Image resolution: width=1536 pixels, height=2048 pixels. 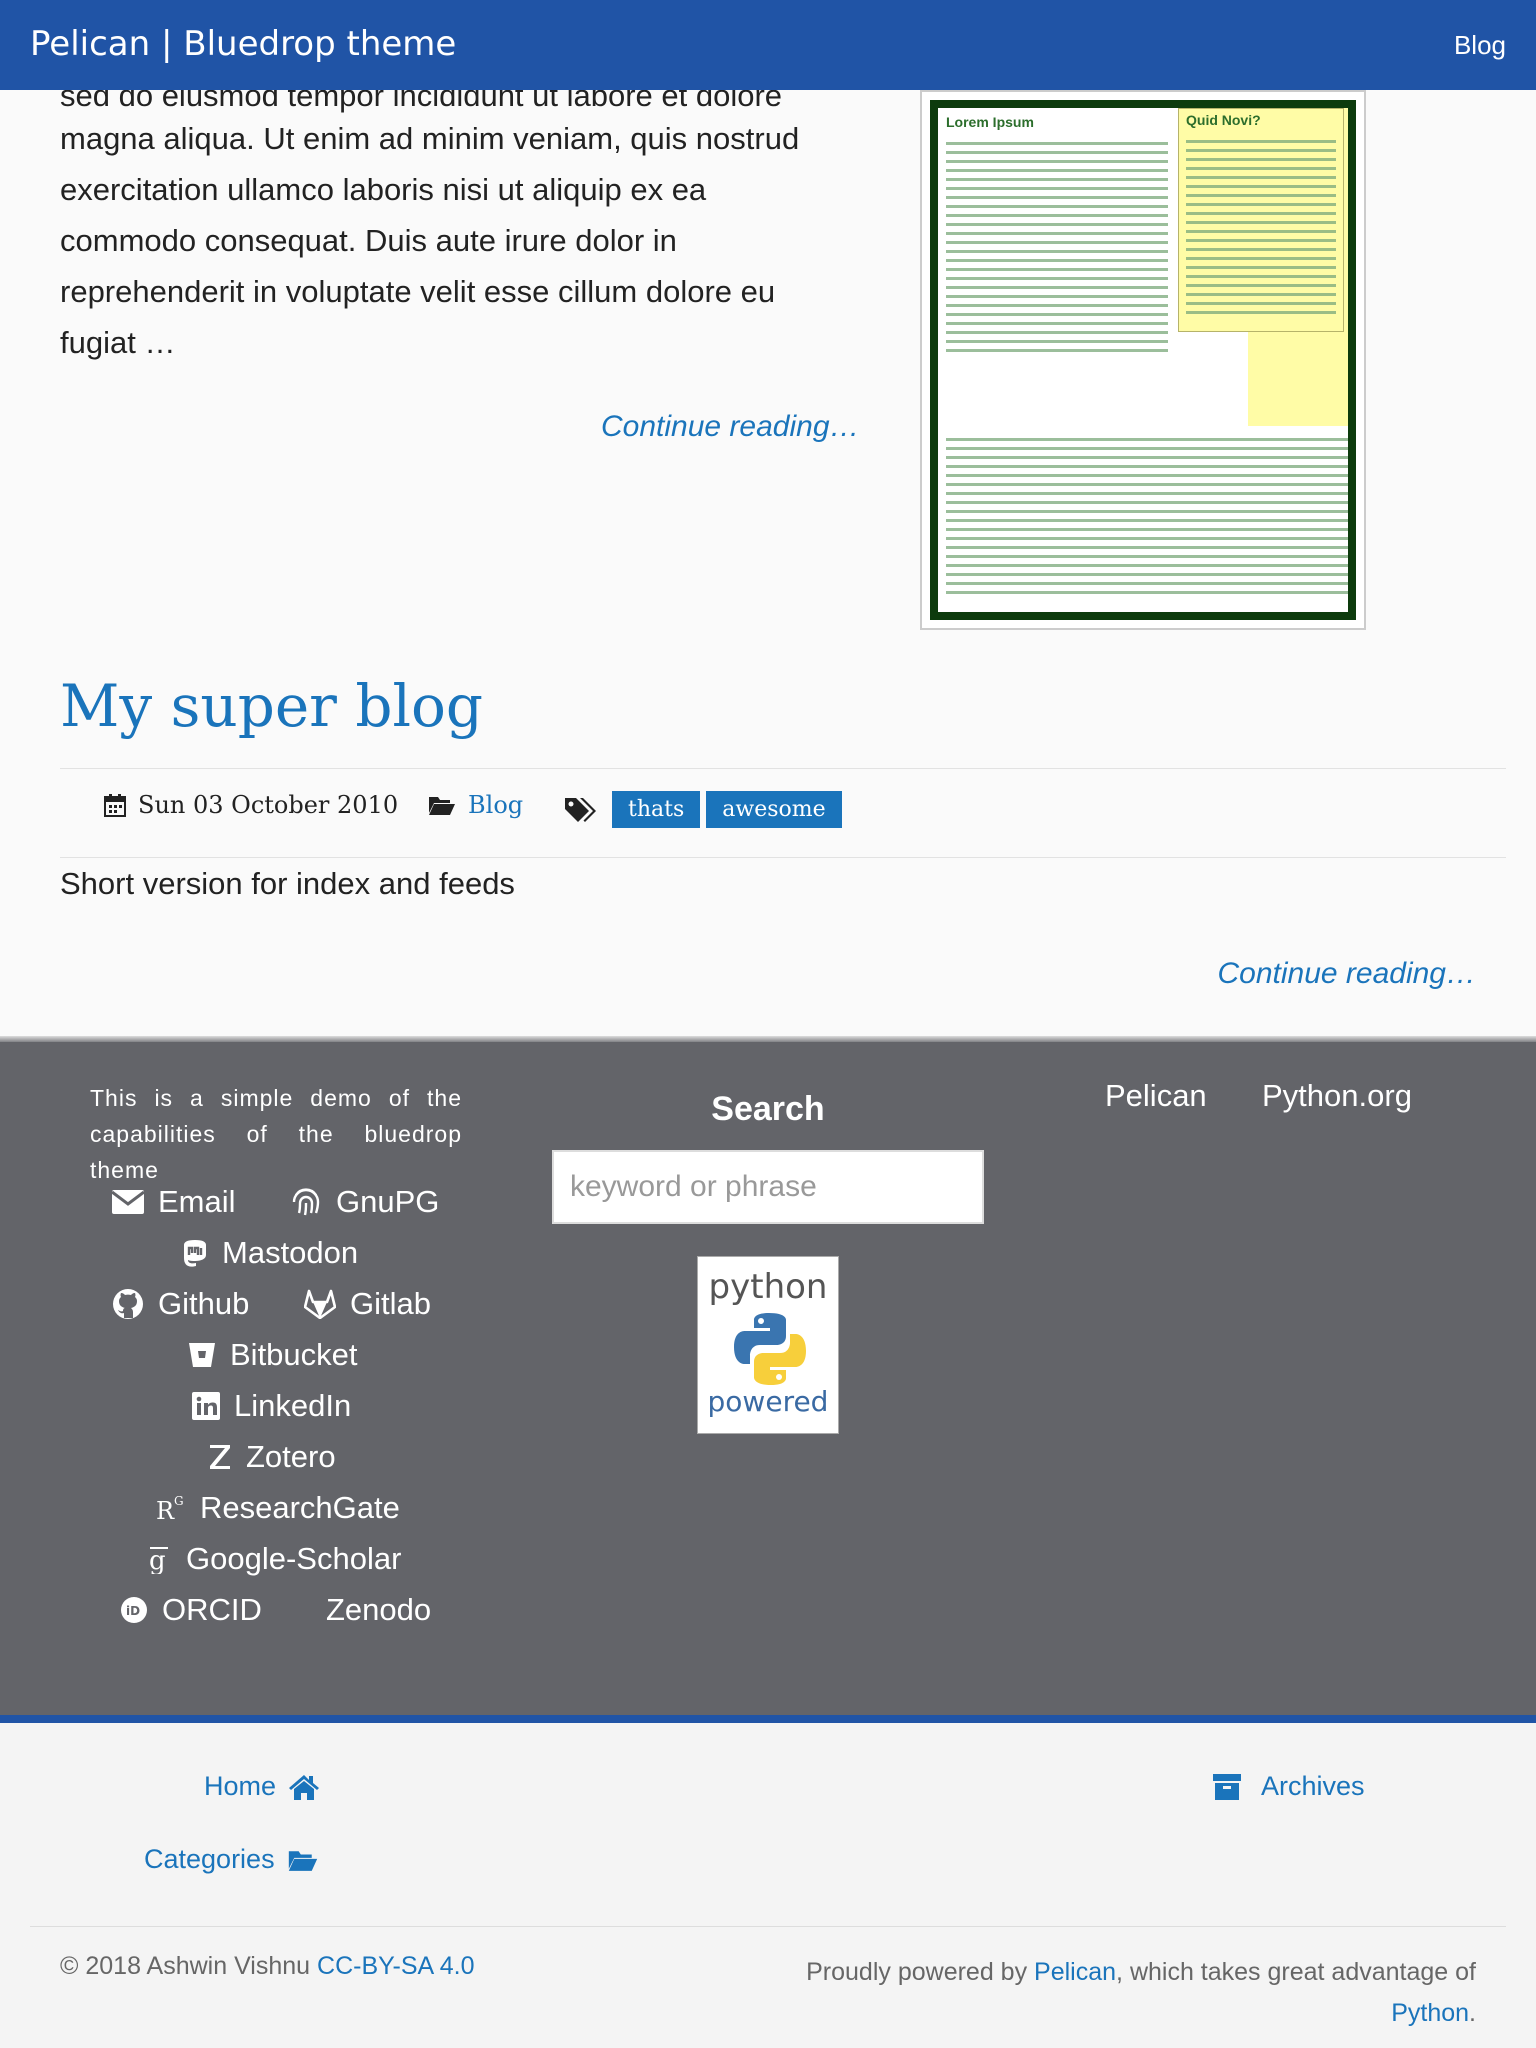 I want to click on social-orcid-label: ORCID, so click(x=212, y=1609).